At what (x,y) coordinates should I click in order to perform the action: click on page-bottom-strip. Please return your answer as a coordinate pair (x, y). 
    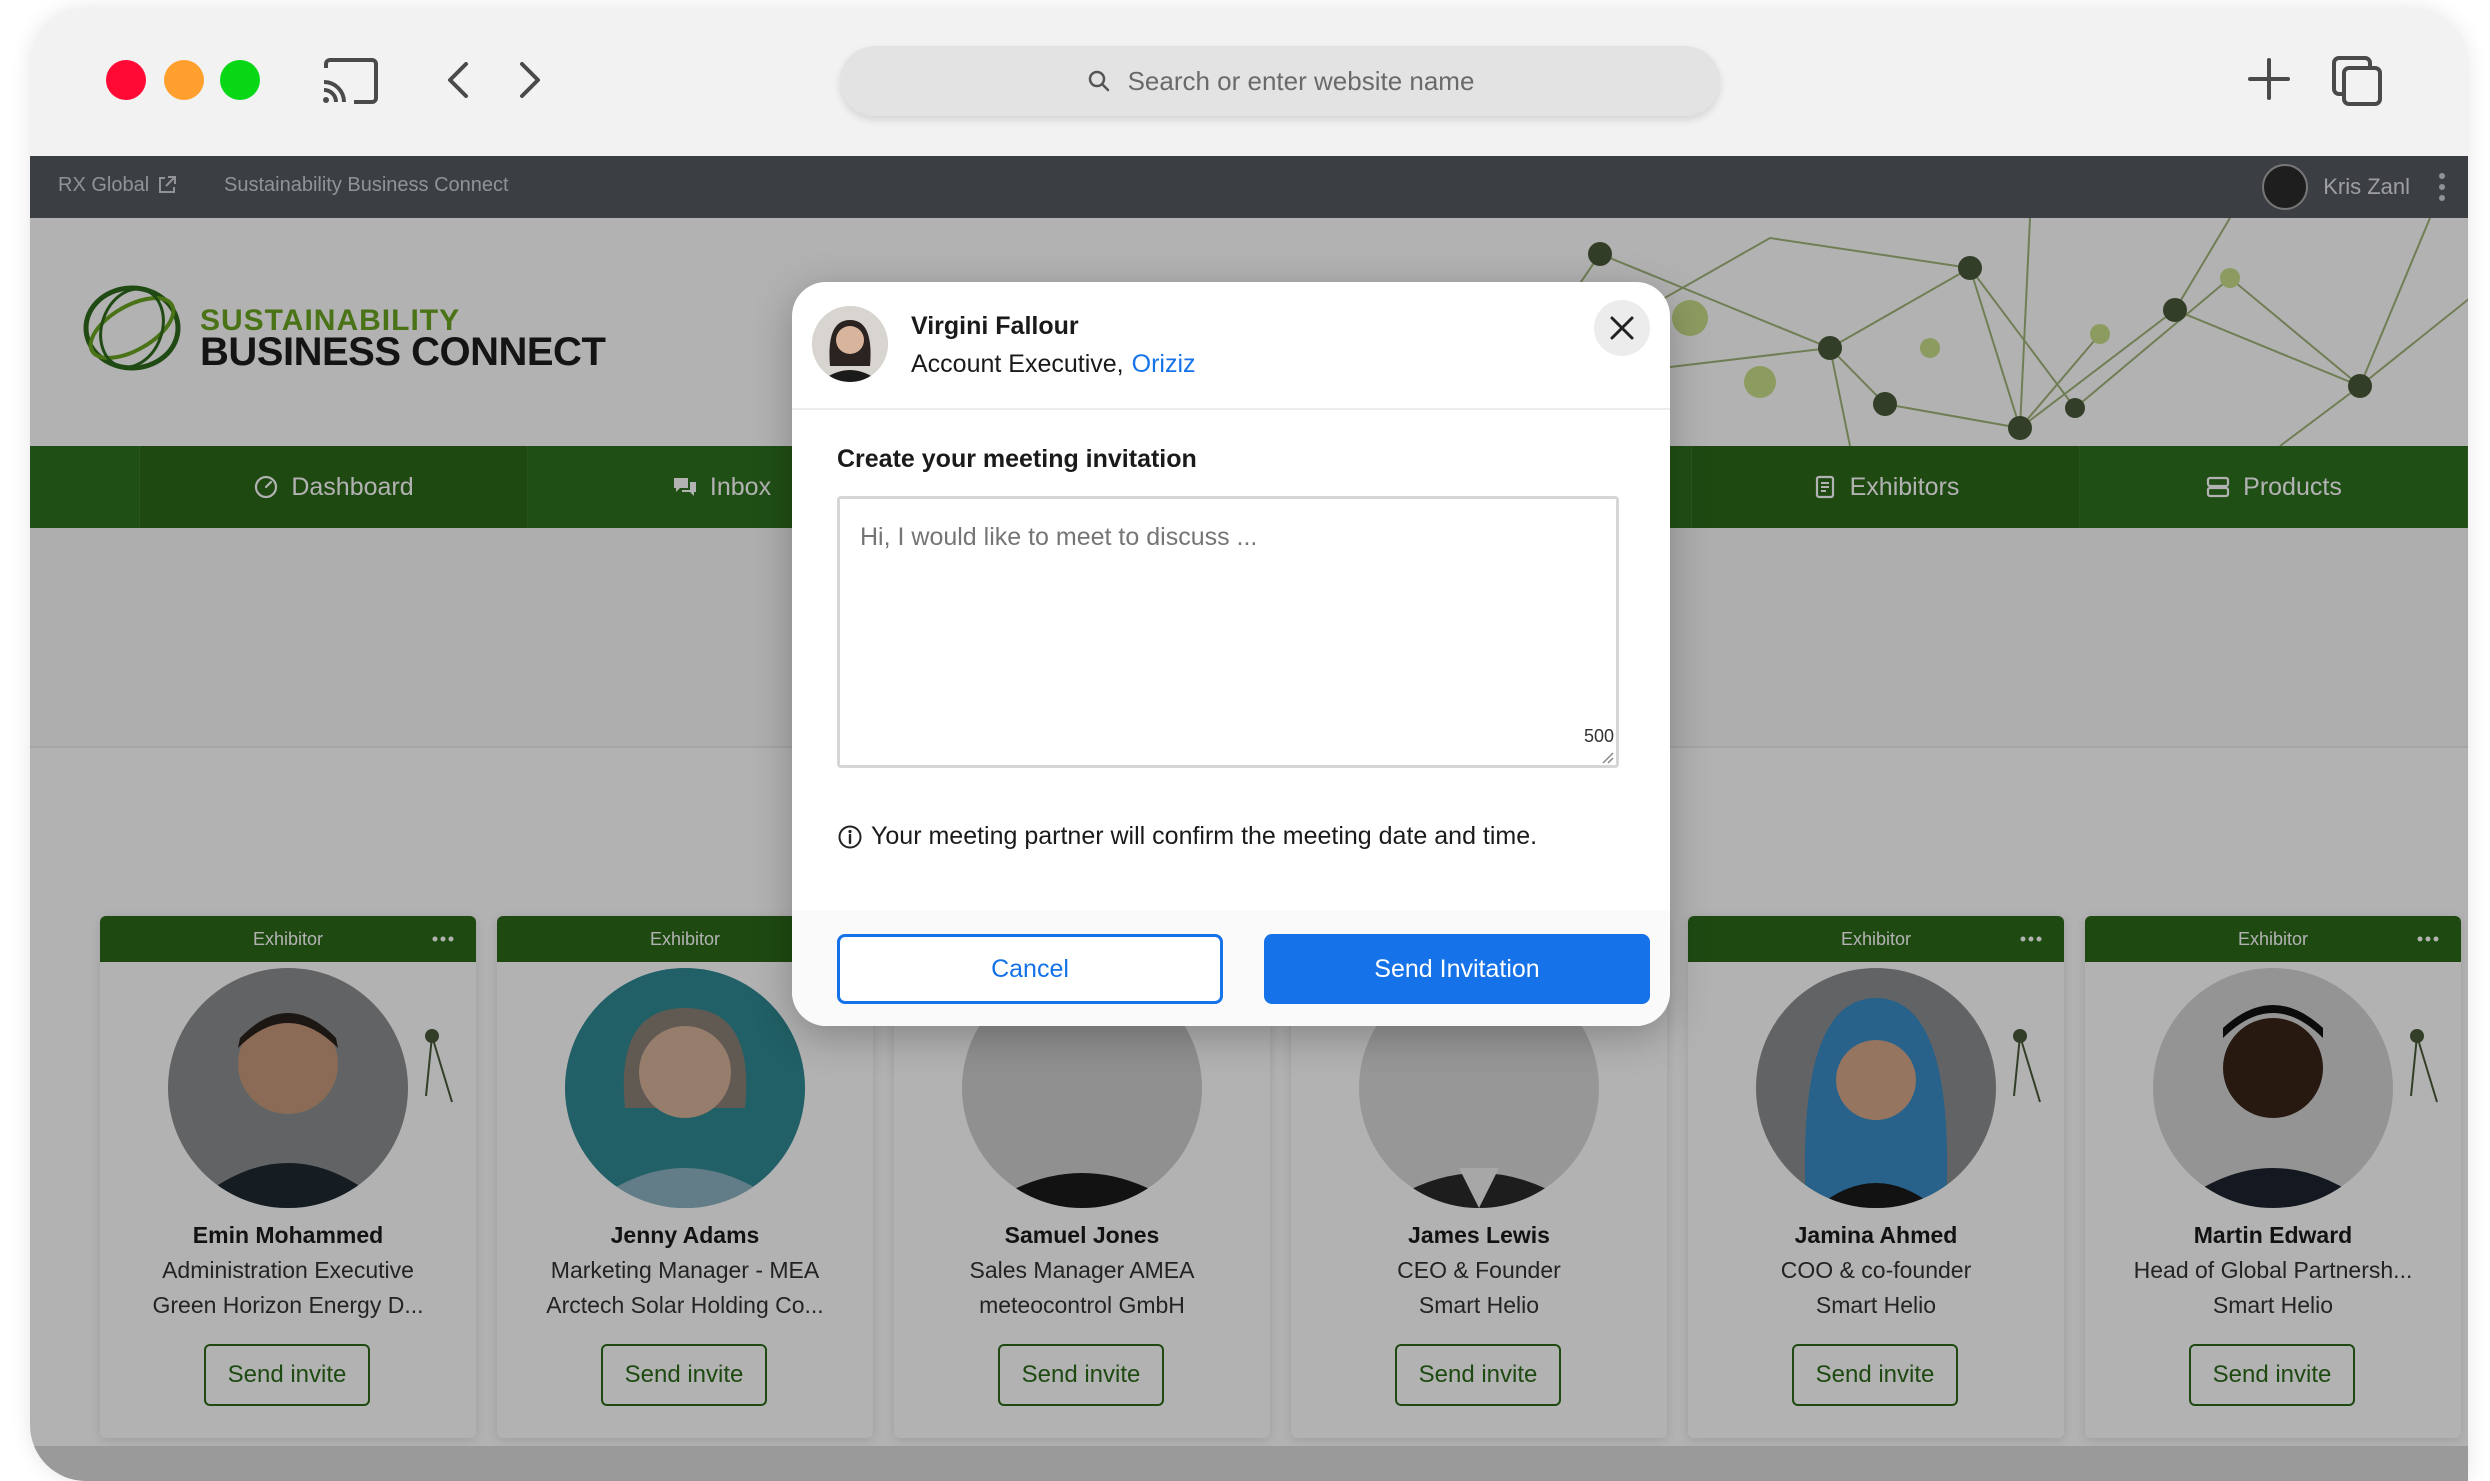
    Looking at the image, I should click on (1249, 1463).